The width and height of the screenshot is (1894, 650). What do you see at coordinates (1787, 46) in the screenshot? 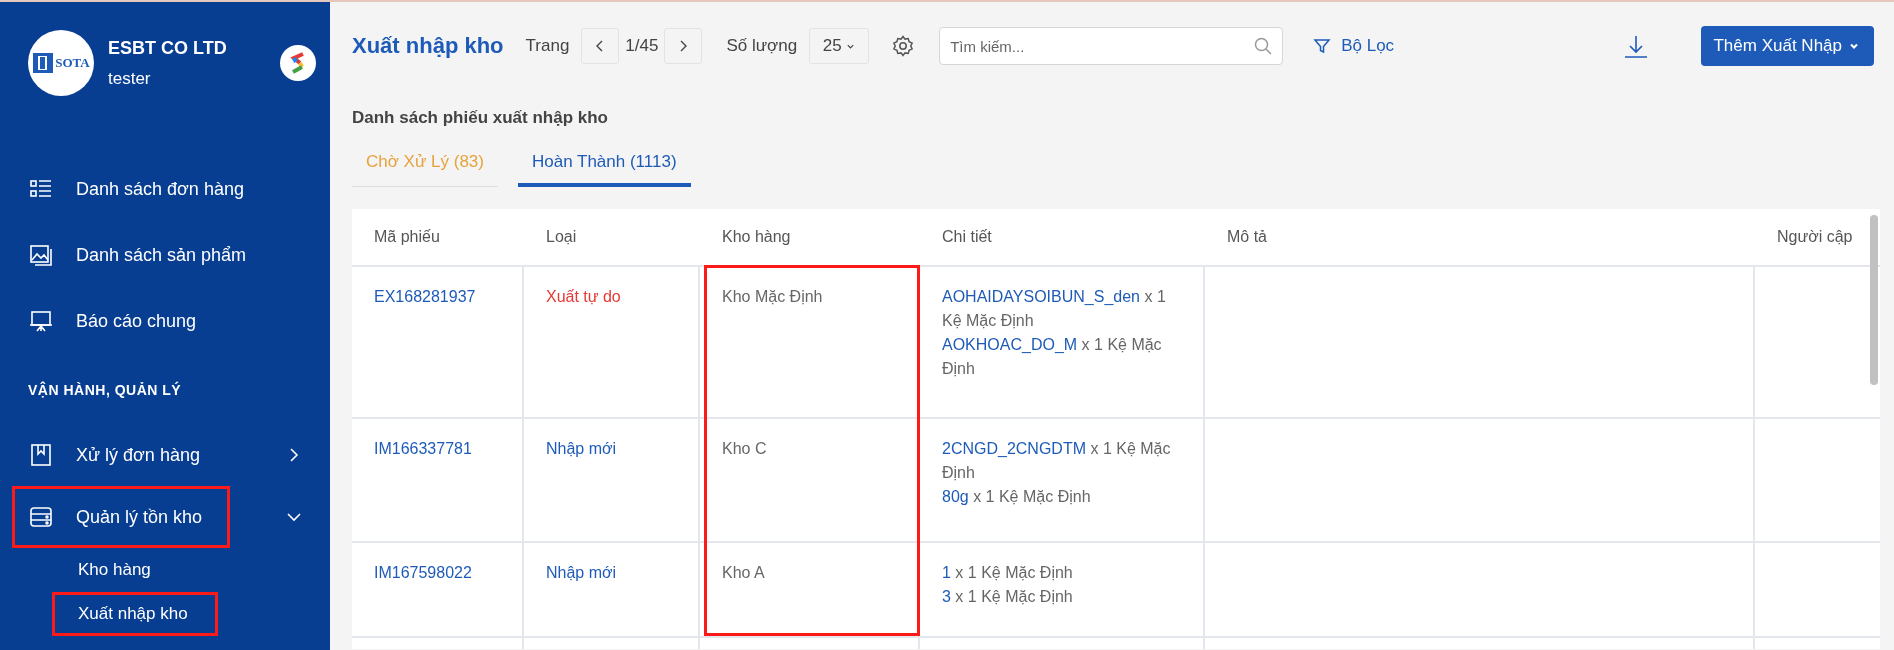
I see `add-import-export-button: Thêm Xuất Nhập` at bounding box center [1787, 46].